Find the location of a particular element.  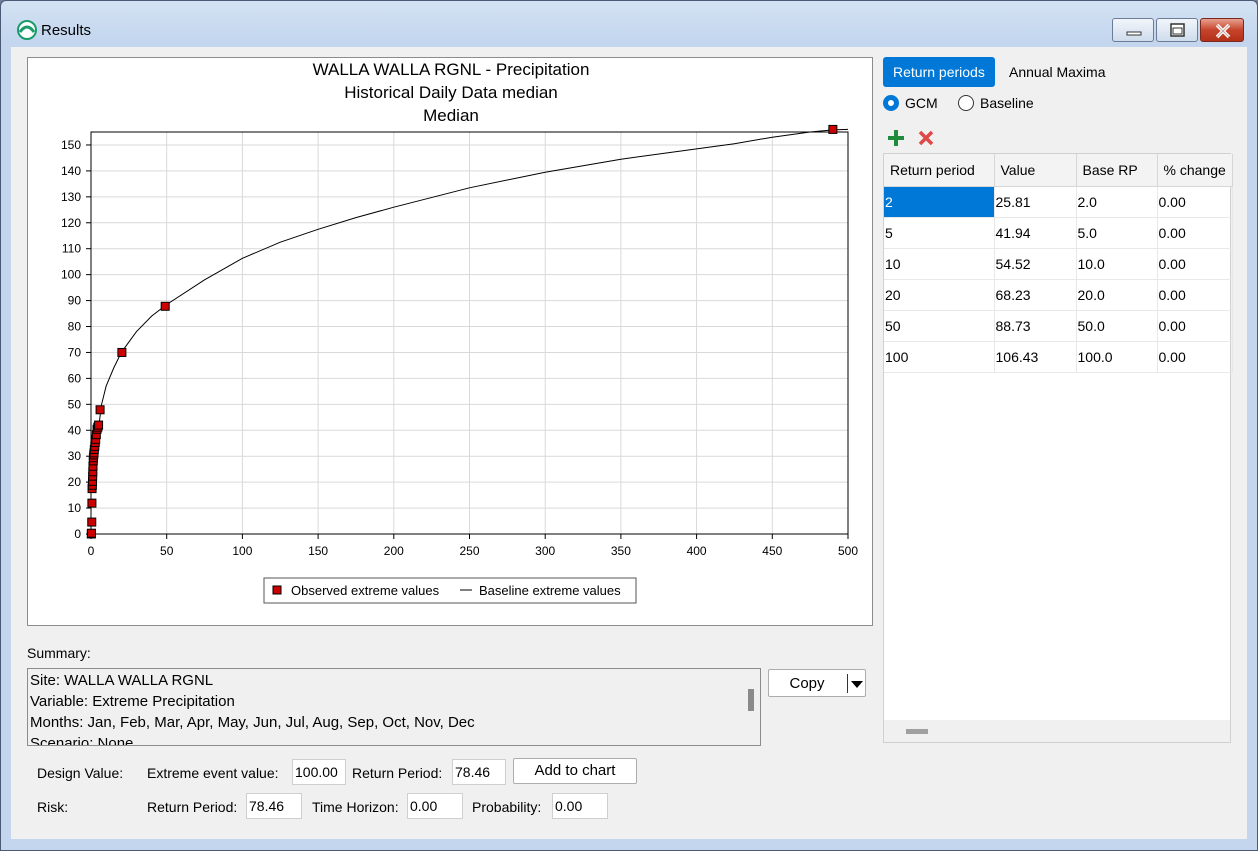

table-row: 20 68.23 20.0 0.00 is located at coordinates (1058, 295).